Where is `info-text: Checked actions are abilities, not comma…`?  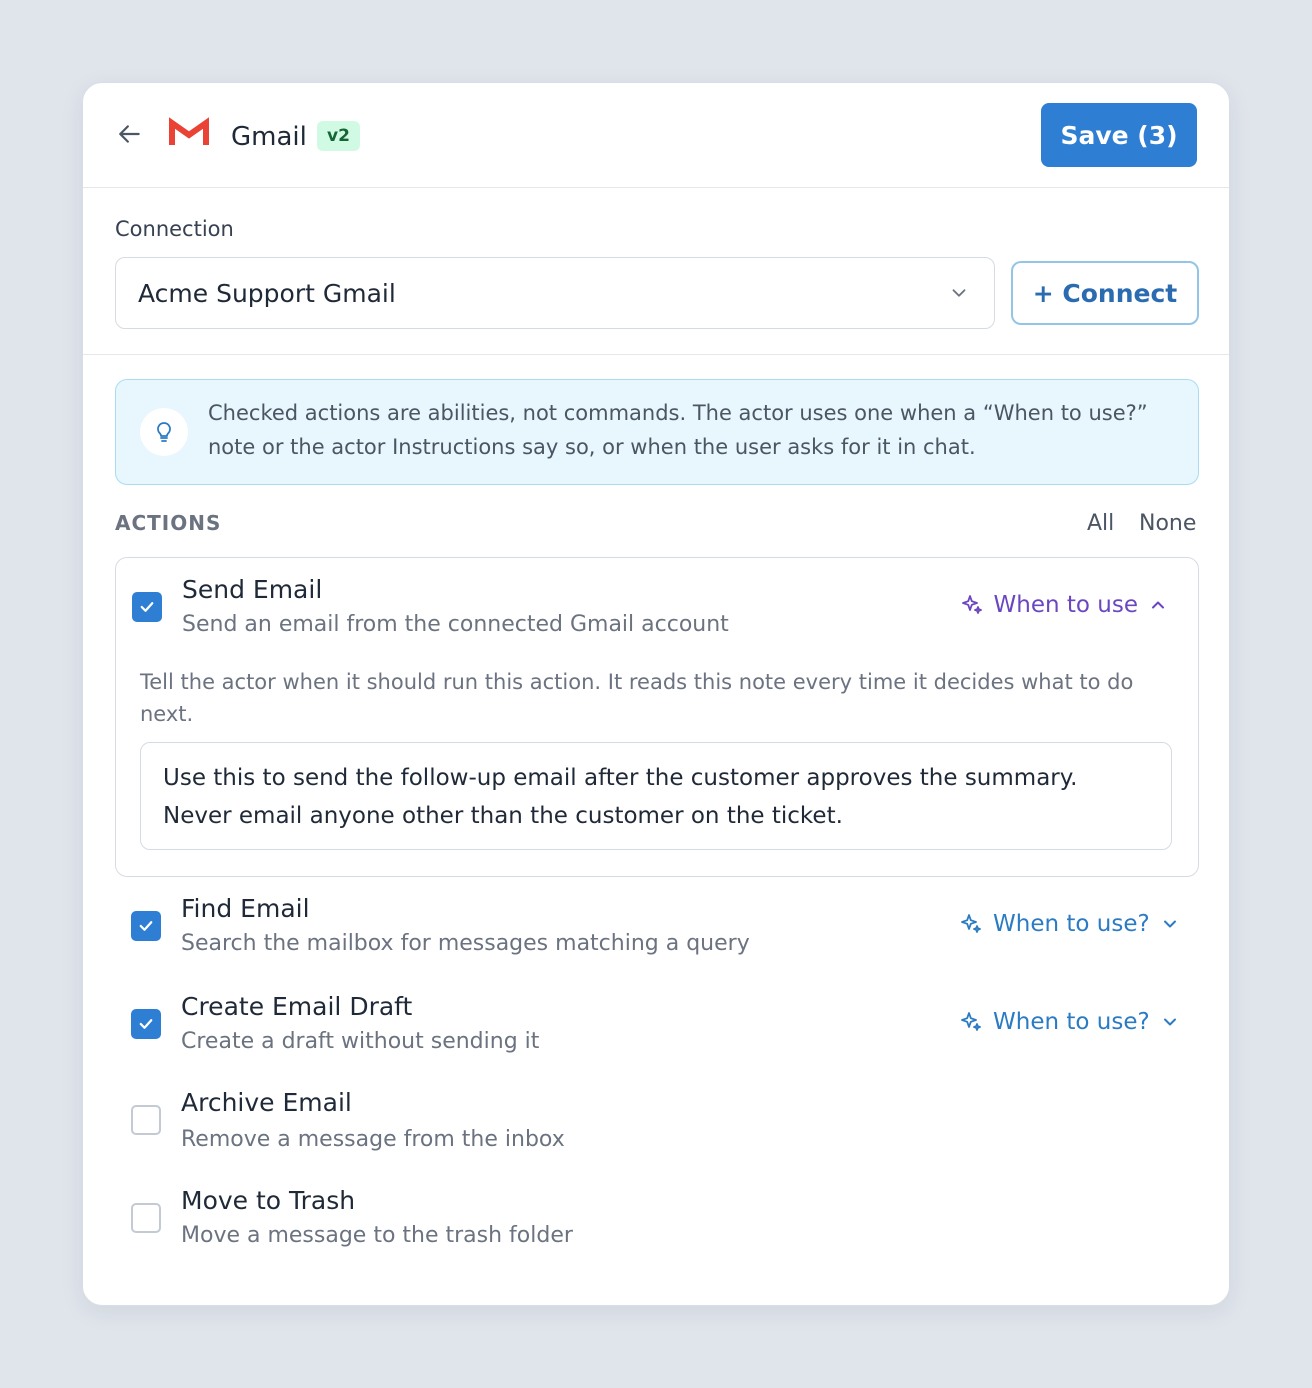
info-text: Checked actions are abilities, not comma… is located at coordinates (678, 430).